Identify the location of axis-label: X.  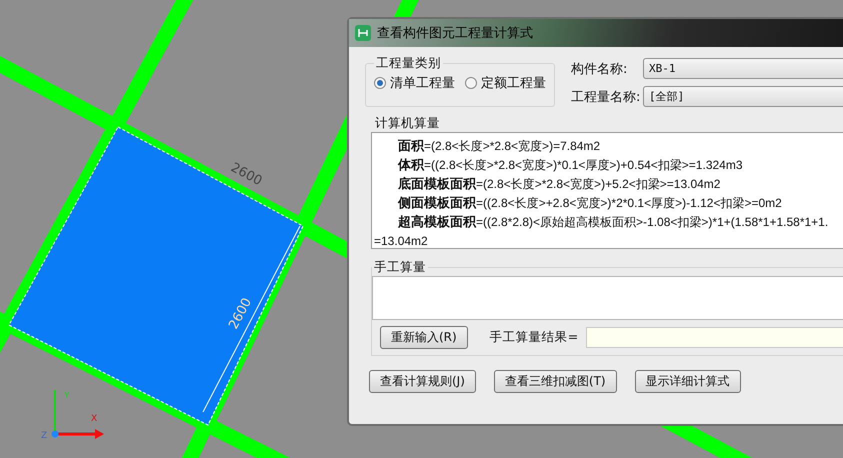
(94, 419).